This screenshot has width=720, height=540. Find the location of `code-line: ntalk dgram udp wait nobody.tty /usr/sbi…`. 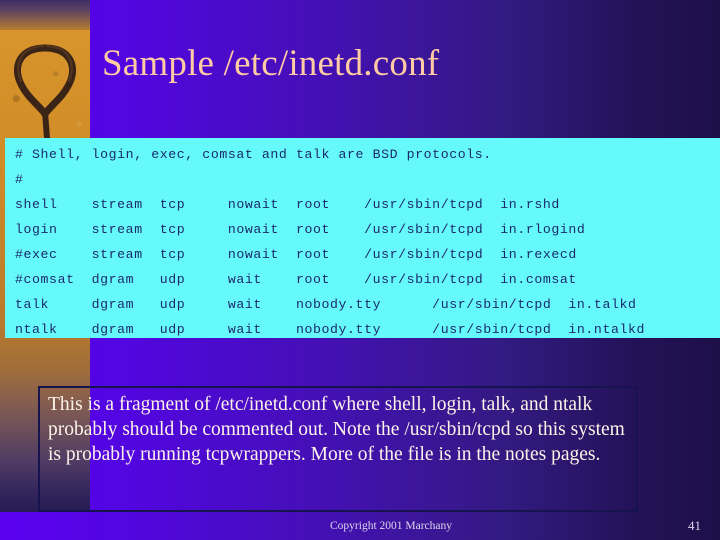

code-line: ntalk dgram udp wait nobody.tty /usr/sbi… is located at coordinates (330, 329).